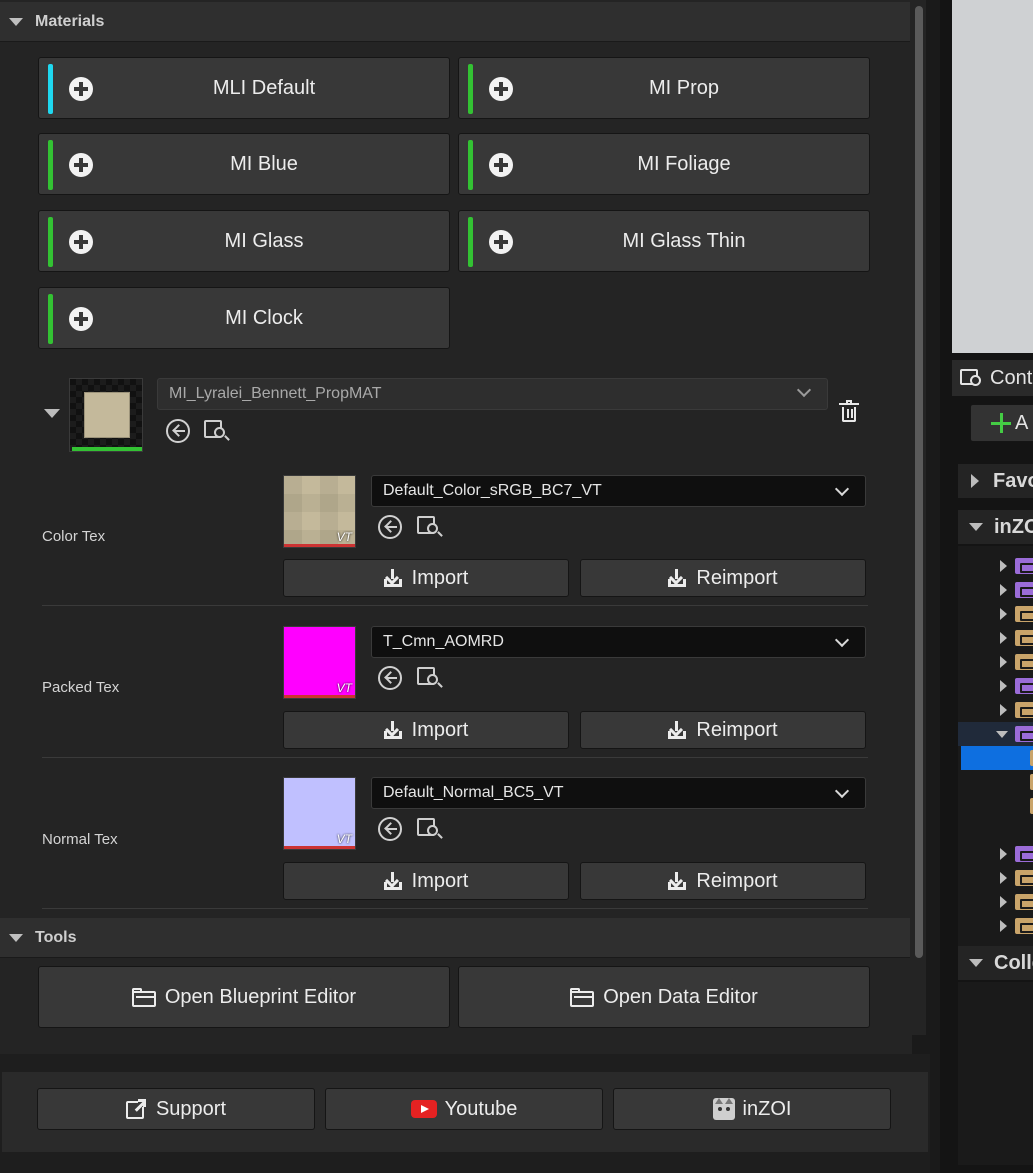  Describe the element at coordinates (426, 730) in the screenshot. I see `packed-tex-import-button: Import` at that location.